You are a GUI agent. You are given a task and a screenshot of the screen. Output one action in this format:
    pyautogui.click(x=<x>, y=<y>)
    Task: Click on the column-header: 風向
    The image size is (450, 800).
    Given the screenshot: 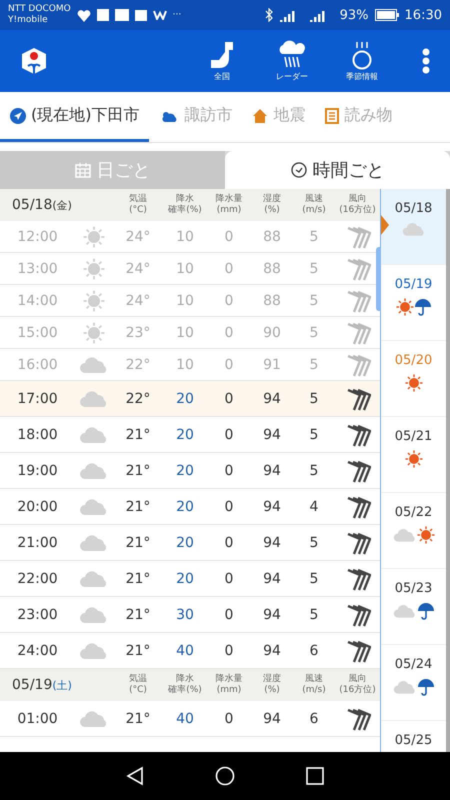 What is the action you would take?
    pyautogui.click(x=357, y=679)
    